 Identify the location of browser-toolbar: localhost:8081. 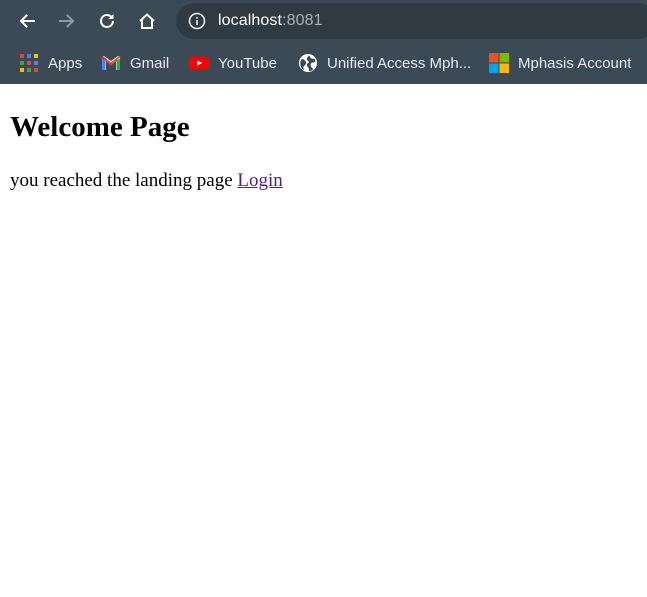
(323, 21).